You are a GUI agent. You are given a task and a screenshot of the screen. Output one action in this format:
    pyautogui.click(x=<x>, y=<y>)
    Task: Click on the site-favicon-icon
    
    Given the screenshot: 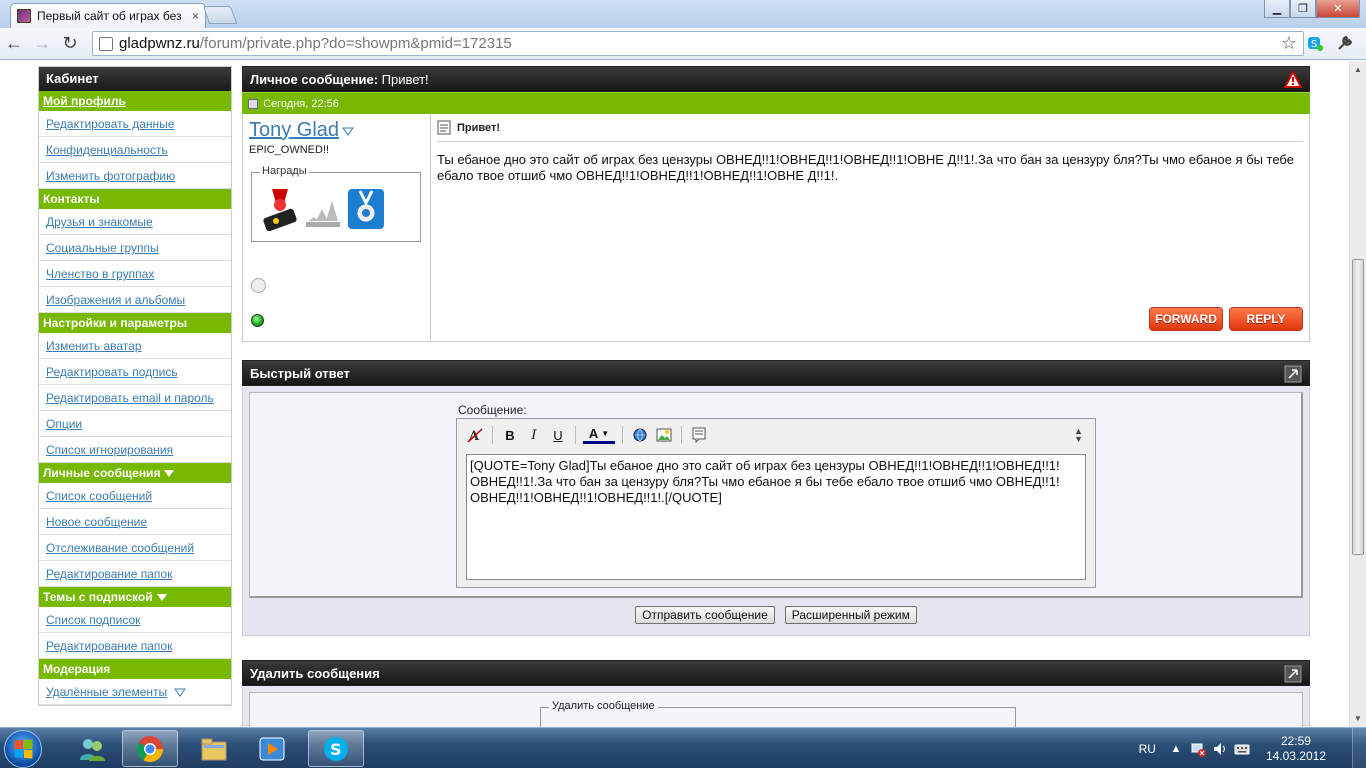 What is the action you would take?
    pyautogui.click(x=24, y=16)
    